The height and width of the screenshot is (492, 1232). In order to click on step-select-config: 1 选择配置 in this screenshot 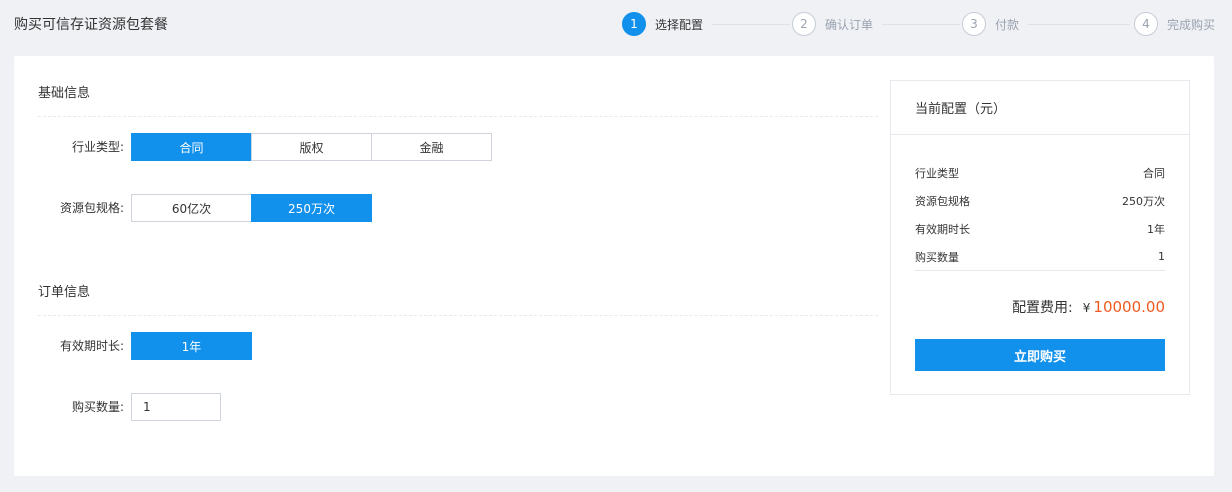, I will do `click(662, 24)`.